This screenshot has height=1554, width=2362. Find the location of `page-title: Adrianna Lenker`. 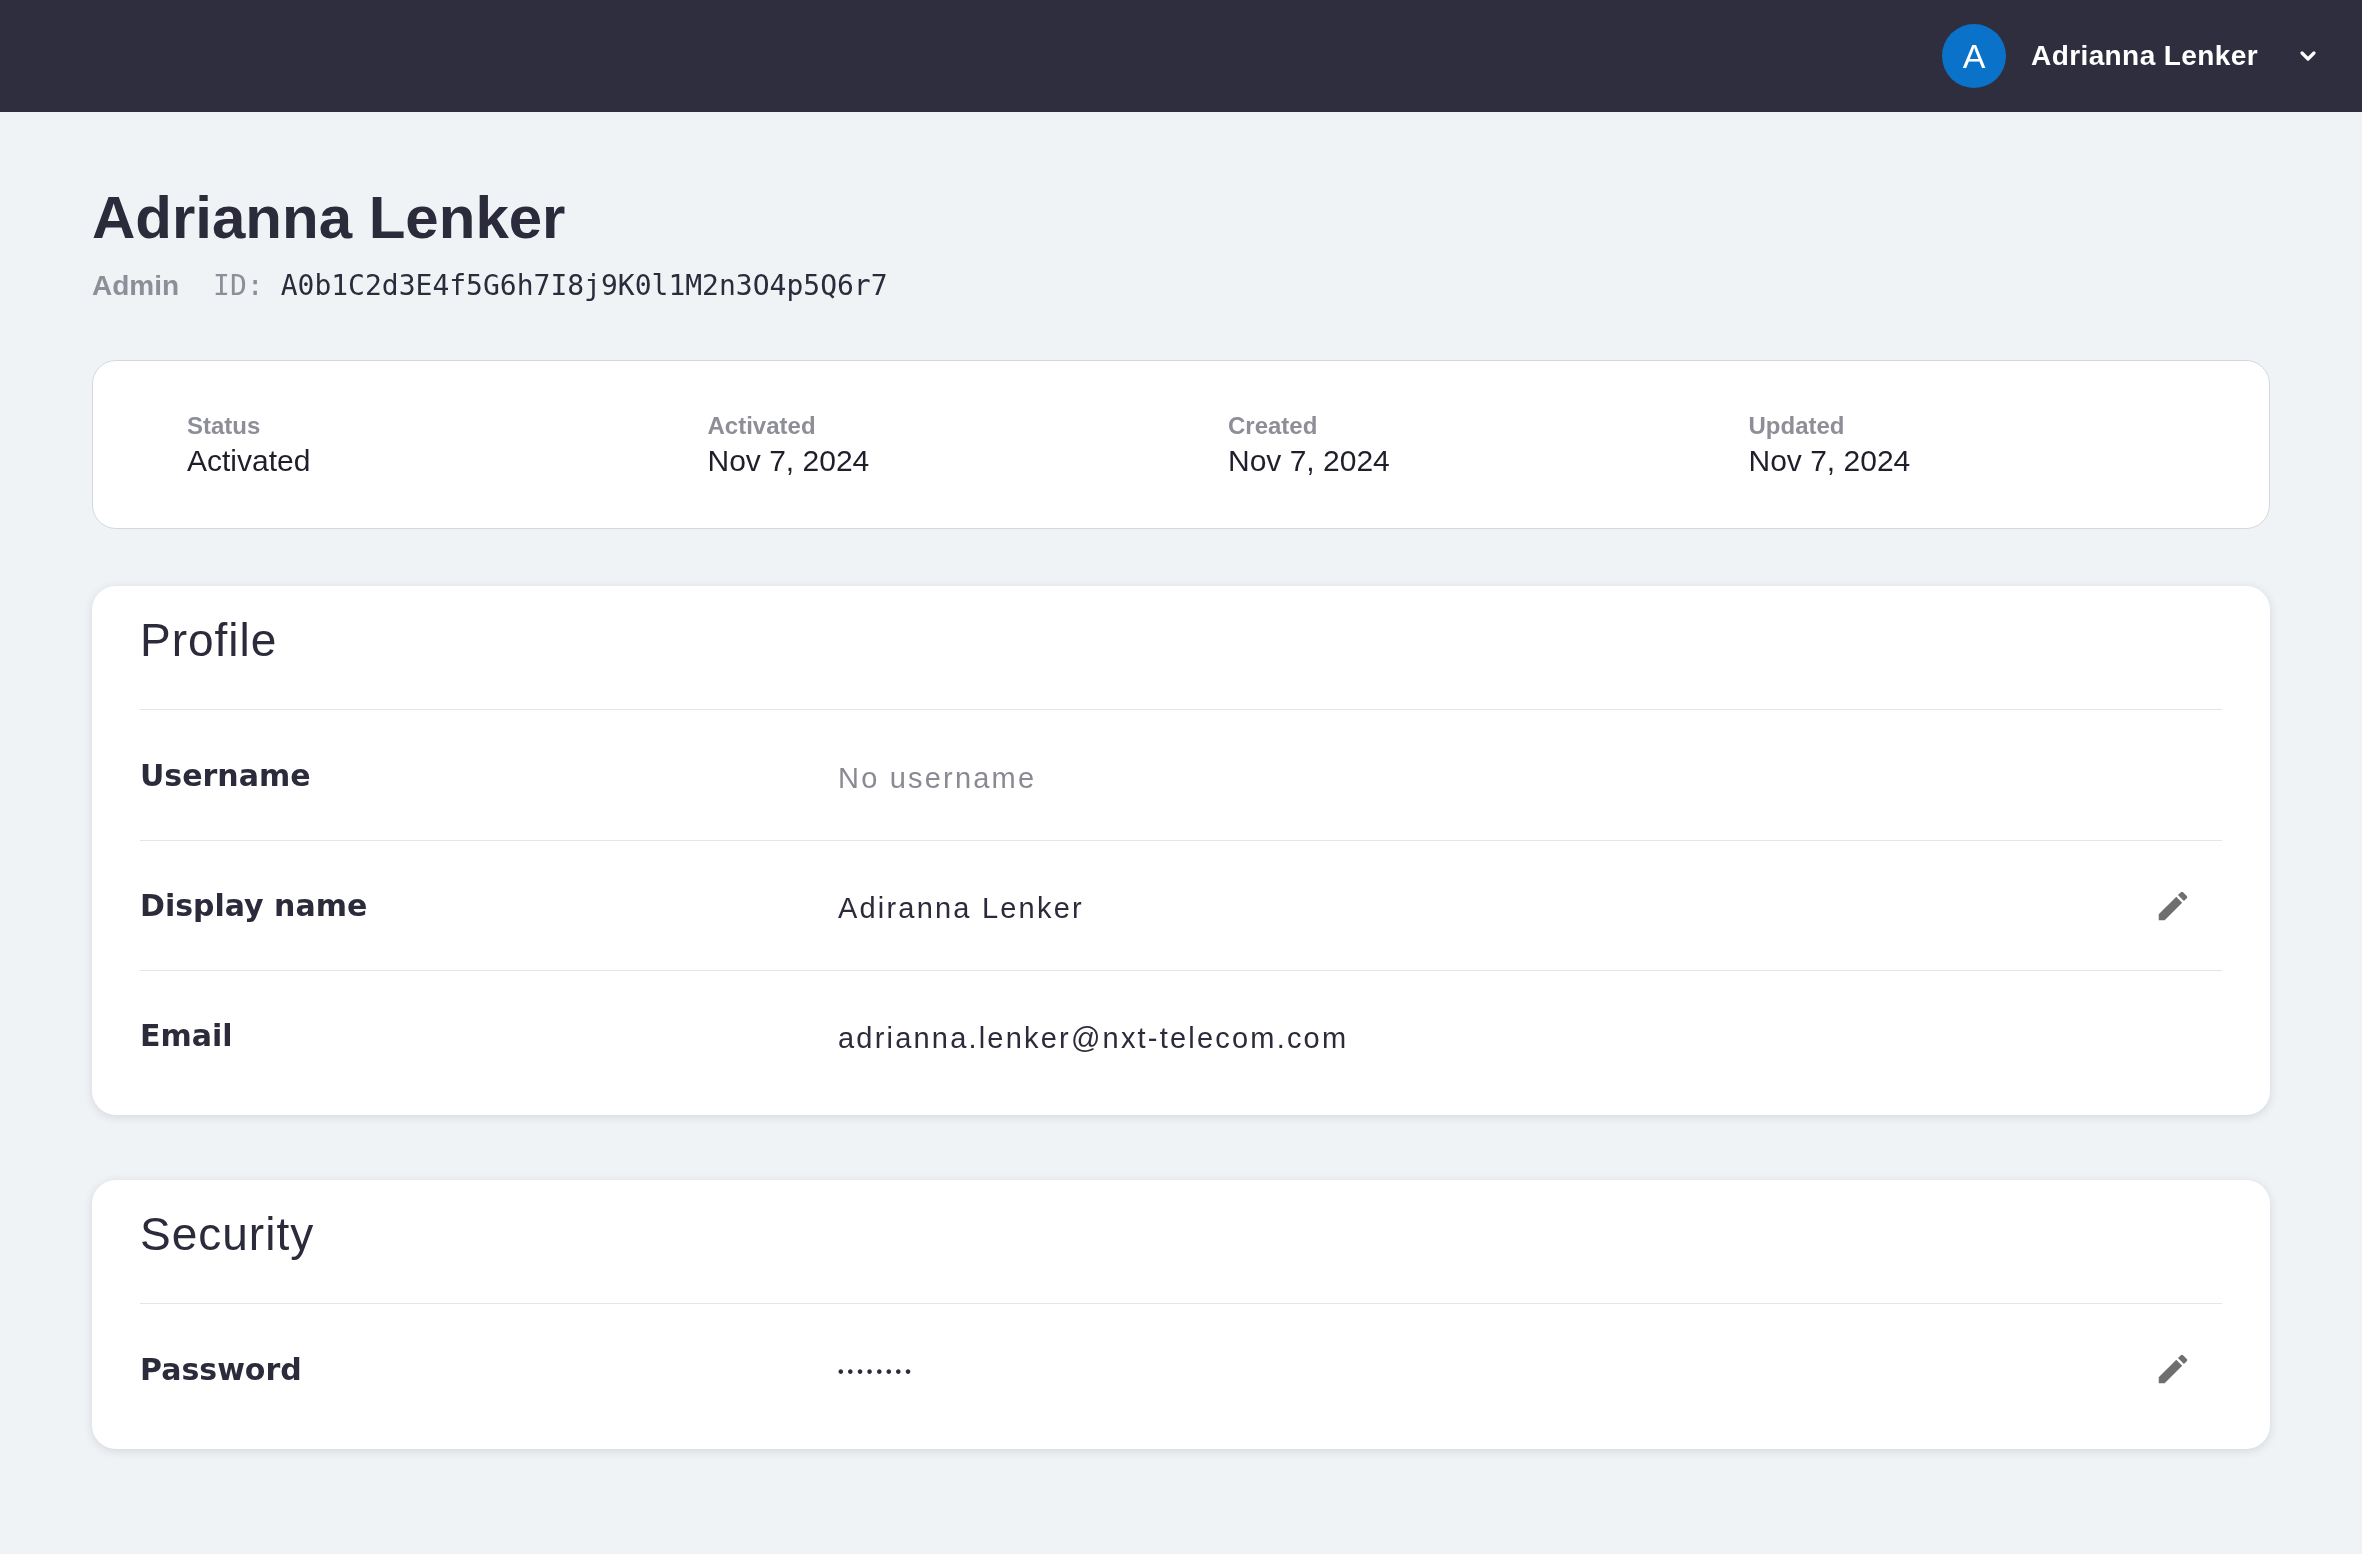

page-title: Adrianna Lenker is located at coordinates (329, 218).